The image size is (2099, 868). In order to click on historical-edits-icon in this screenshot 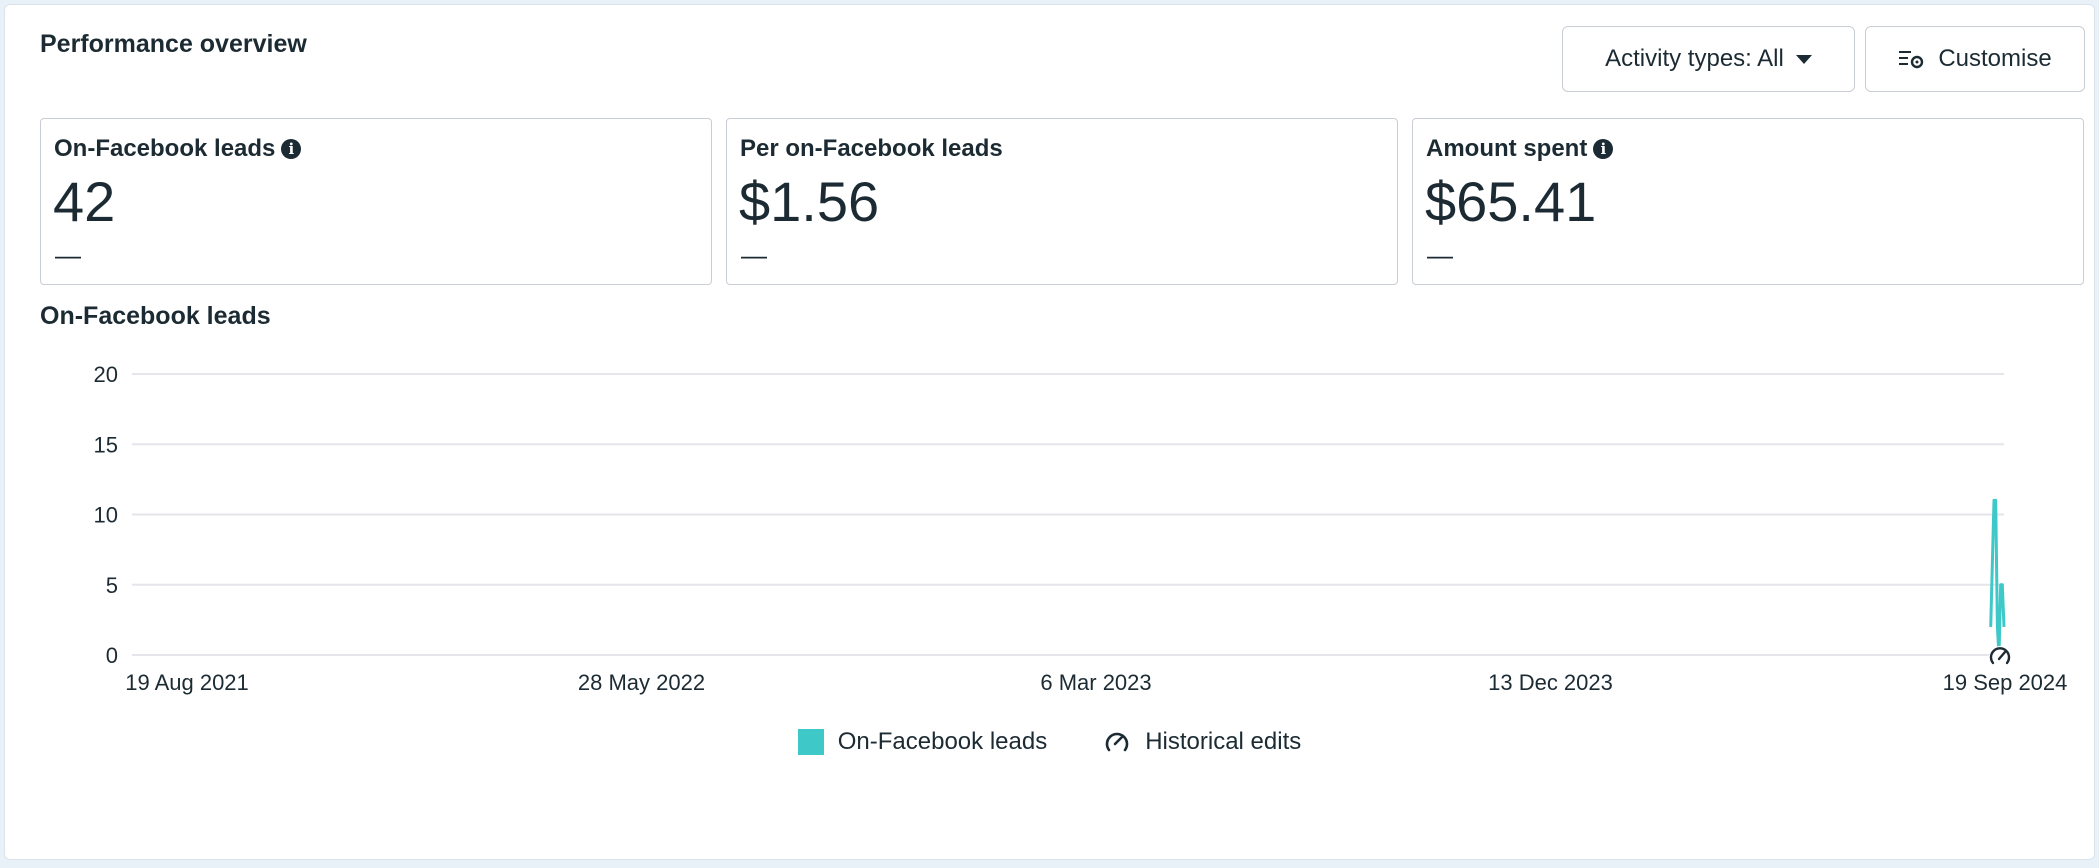, I will do `click(1117, 742)`.